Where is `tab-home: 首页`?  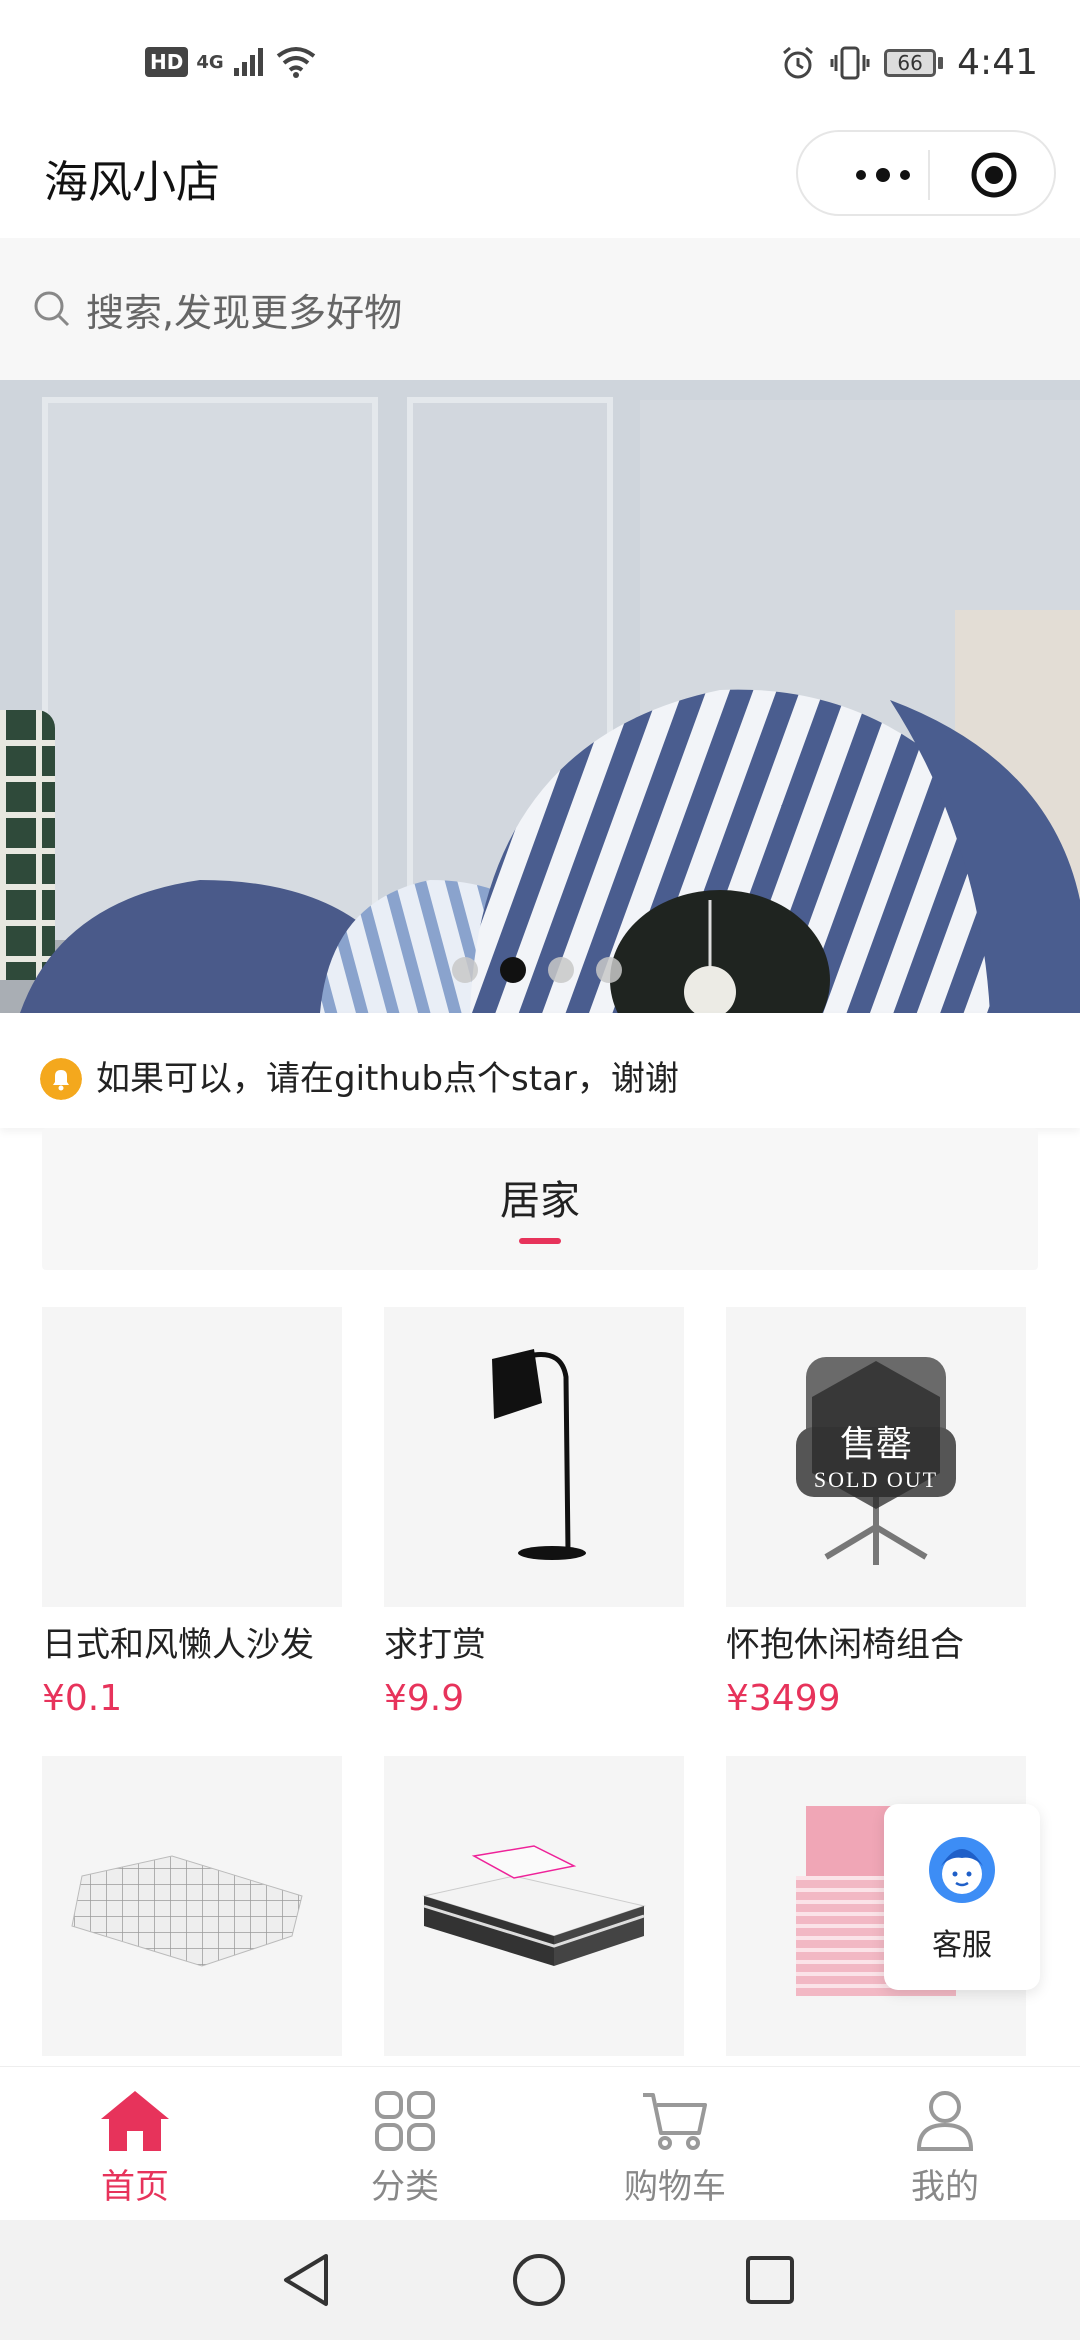 tab-home: 首页 is located at coordinates (135, 2144).